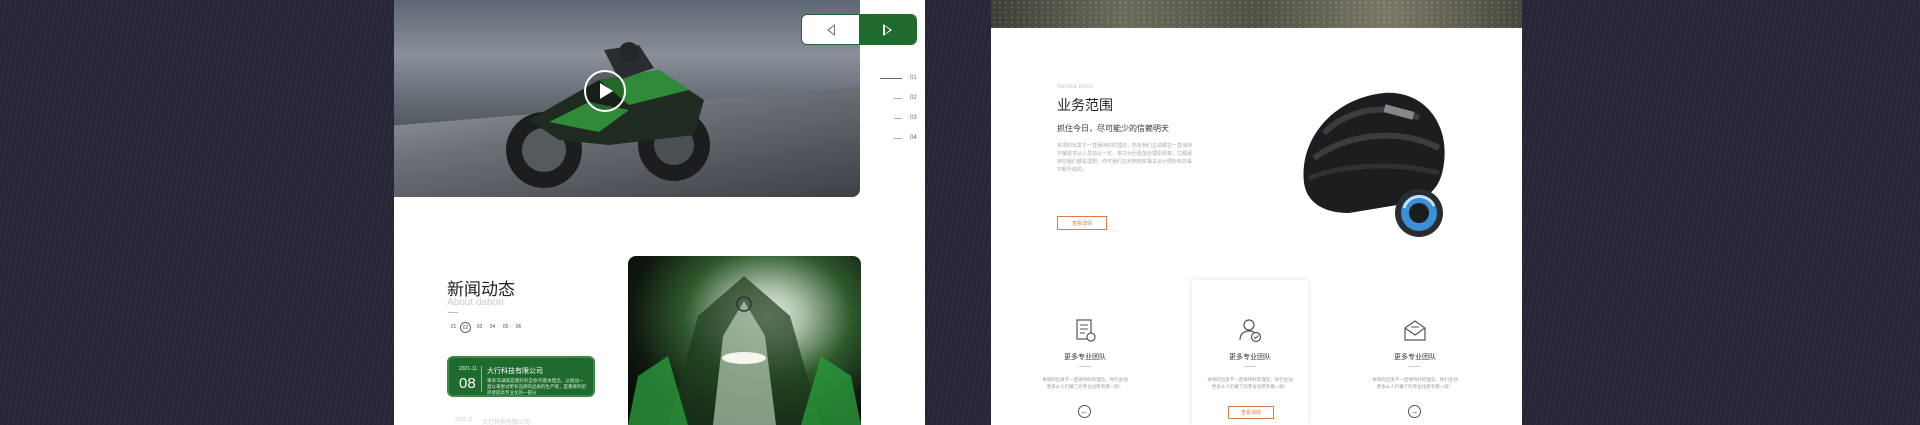 The height and width of the screenshot is (425, 1920). I want to click on slider-controls, so click(859, 29).